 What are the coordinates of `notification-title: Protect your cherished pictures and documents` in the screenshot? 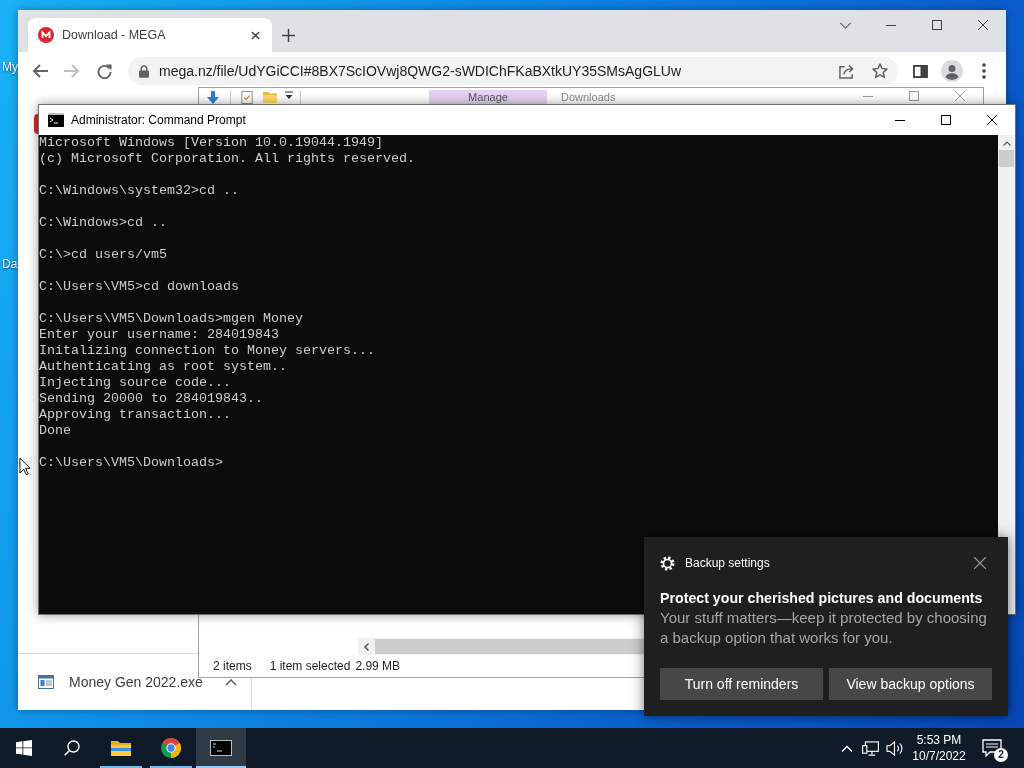 It's located at (821, 598).